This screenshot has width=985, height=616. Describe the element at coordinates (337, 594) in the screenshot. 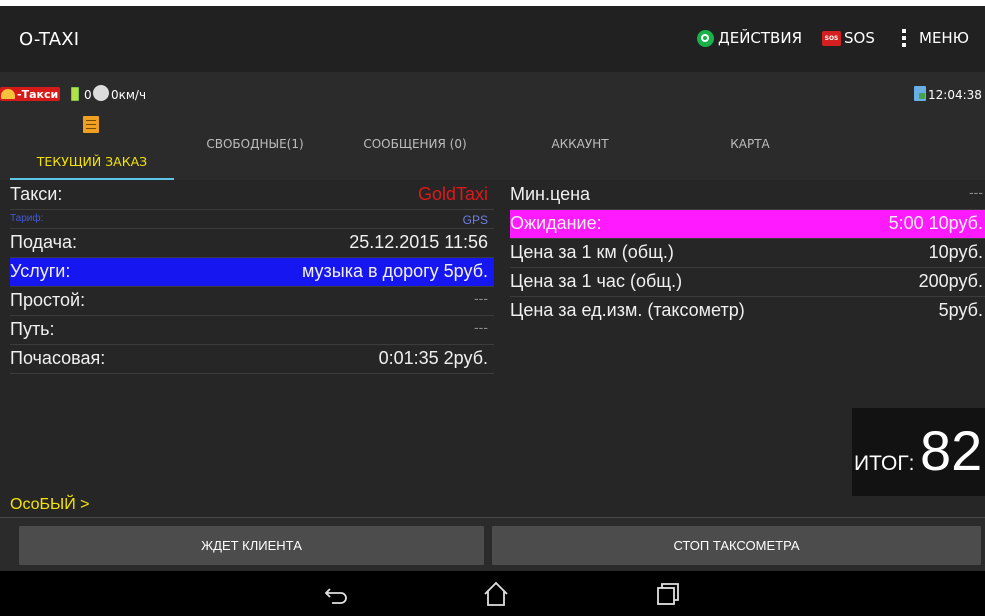

I see `back-icon` at that location.